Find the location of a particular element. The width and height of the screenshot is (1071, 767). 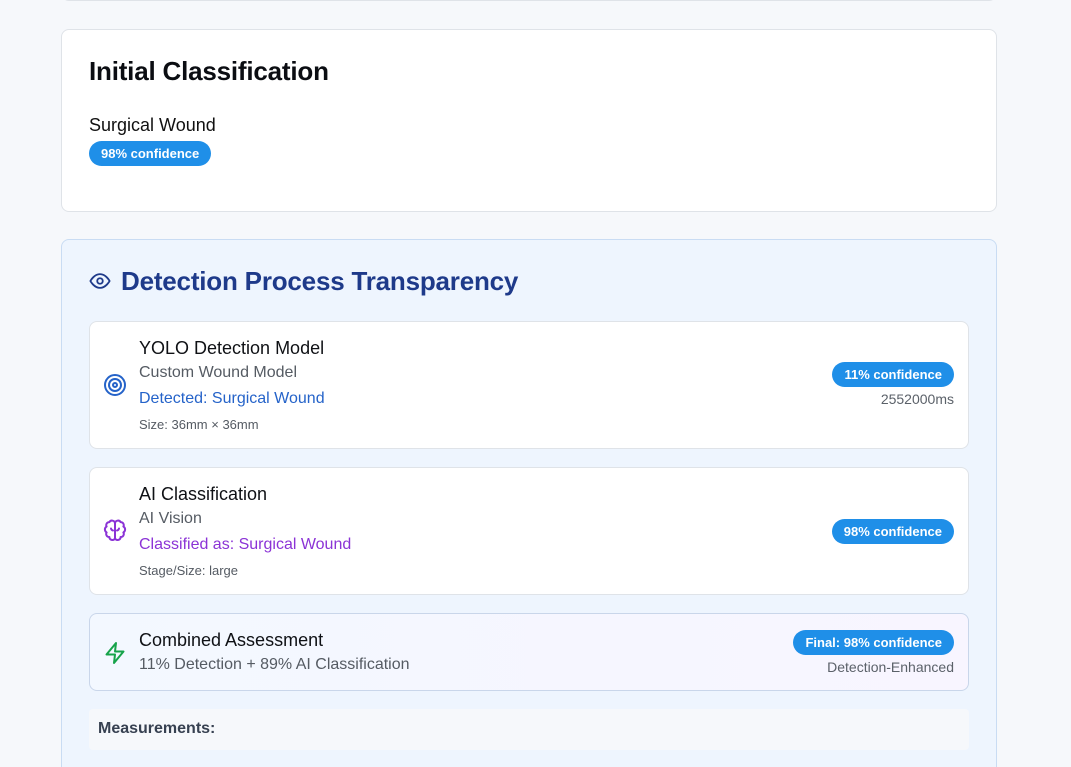

step-size: Size: 36mm × 36mm is located at coordinates (199, 424).